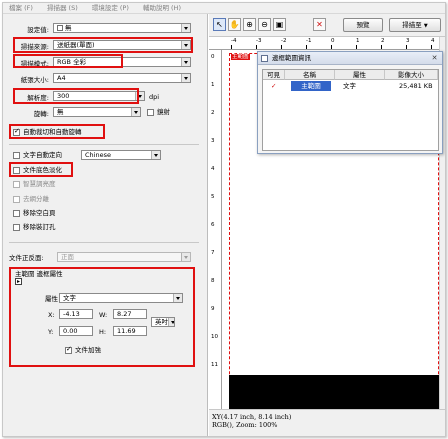 Image resolution: width=448 pixels, height=439 pixels. I want to click on ruler-tick-h: -1, so click(309, 41).